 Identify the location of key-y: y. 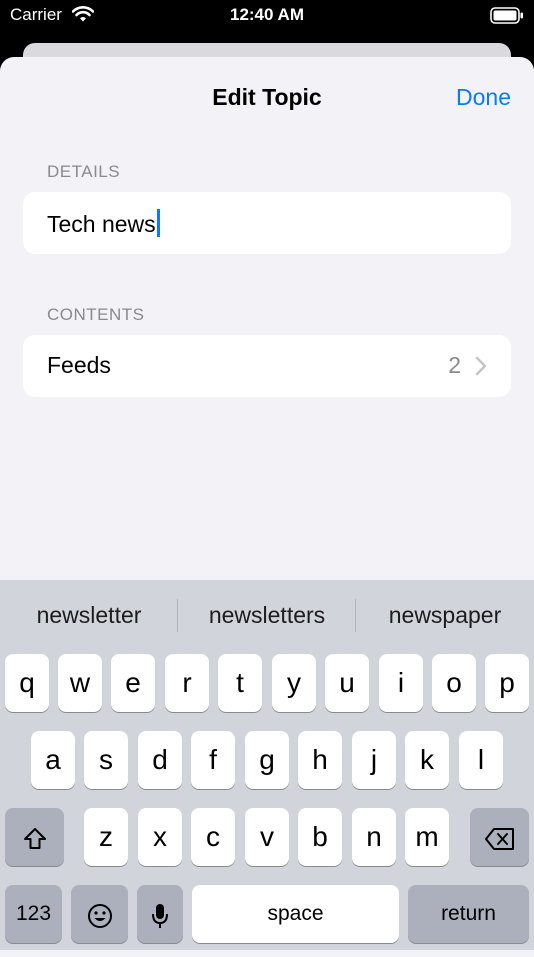
(294, 683).